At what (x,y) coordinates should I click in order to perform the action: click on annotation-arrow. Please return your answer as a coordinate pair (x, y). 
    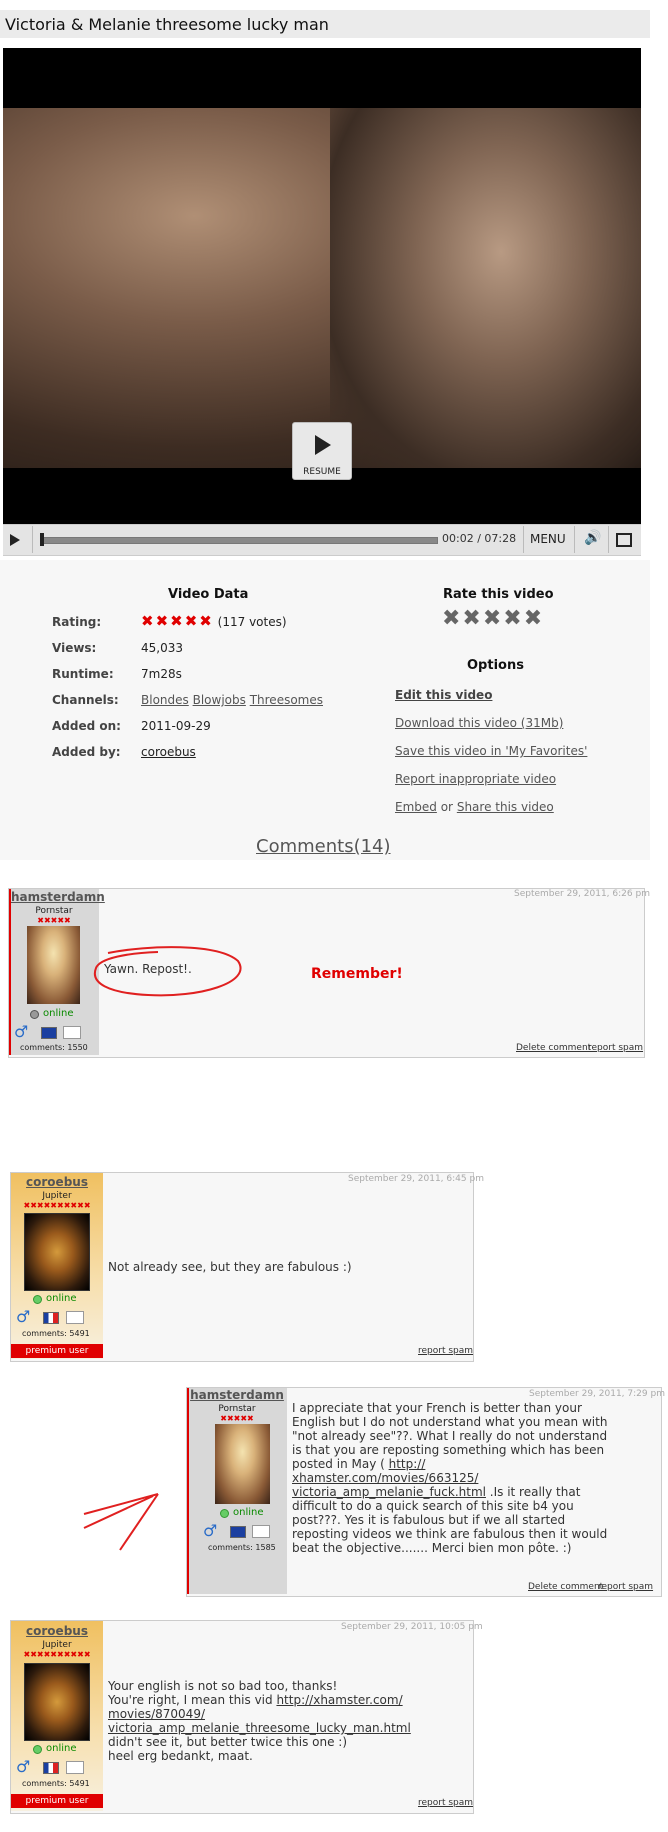
    Looking at the image, I should click on (121, 1522).